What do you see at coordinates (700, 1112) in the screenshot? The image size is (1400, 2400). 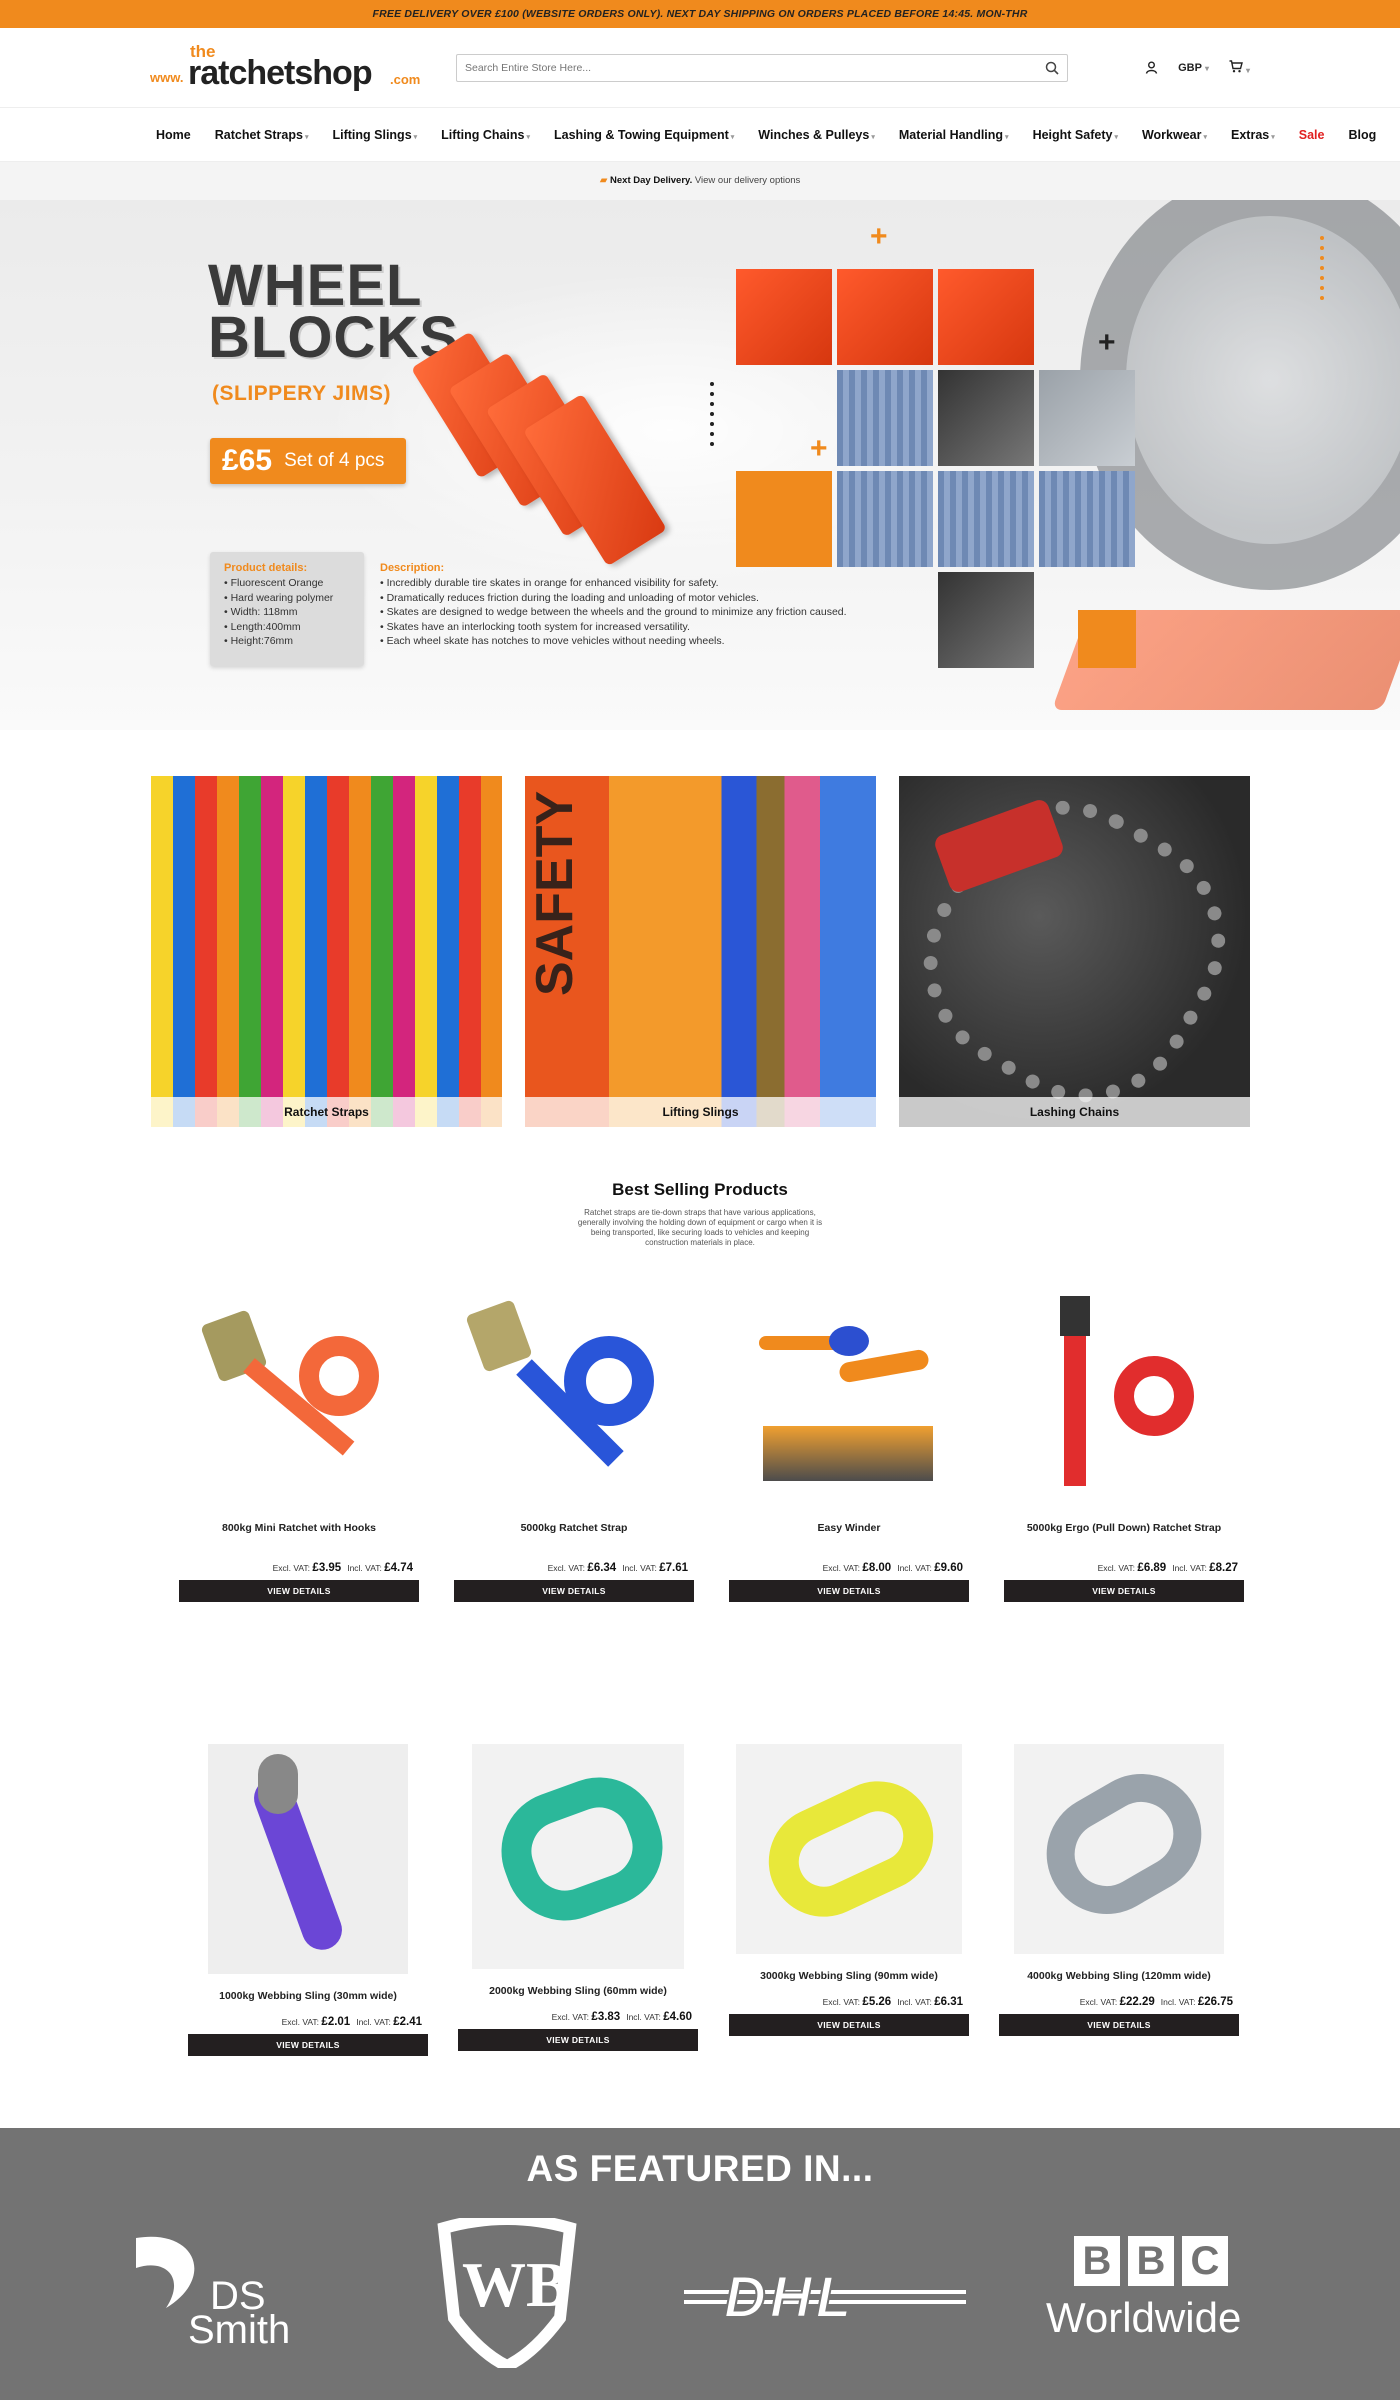 I see `category-label: Lifting Slings` at bounding box center [700, 1112].